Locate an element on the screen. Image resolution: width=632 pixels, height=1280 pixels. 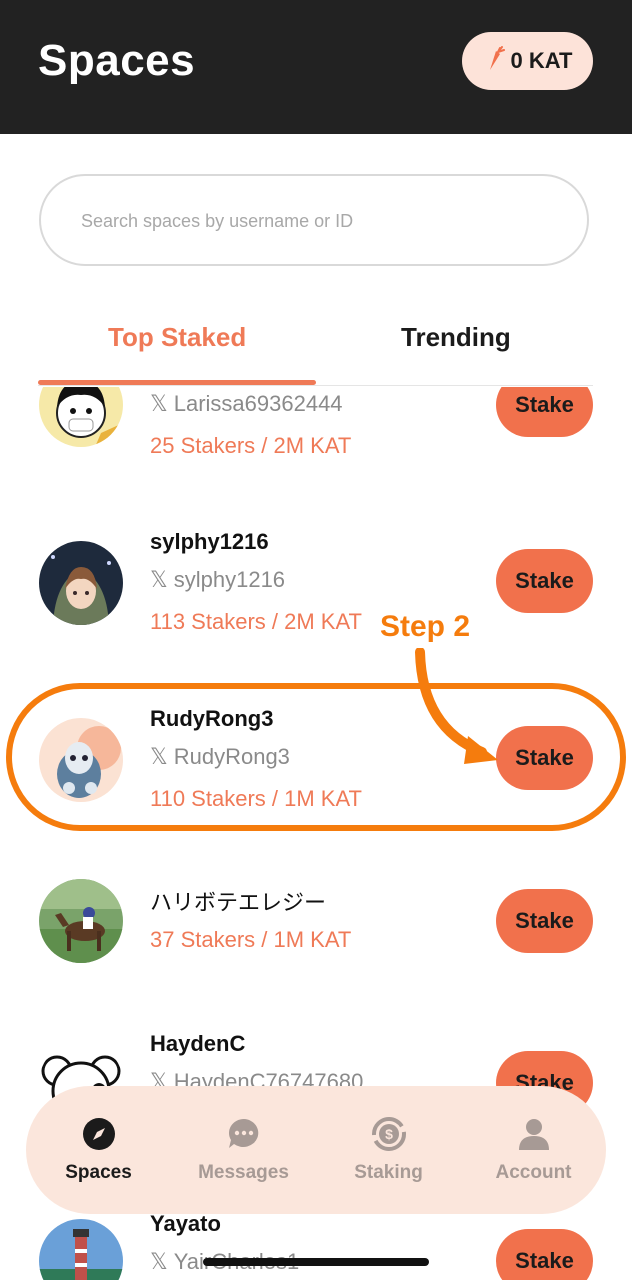
nav-item-staking: $ Staking is located at coordinates (388, 1150).